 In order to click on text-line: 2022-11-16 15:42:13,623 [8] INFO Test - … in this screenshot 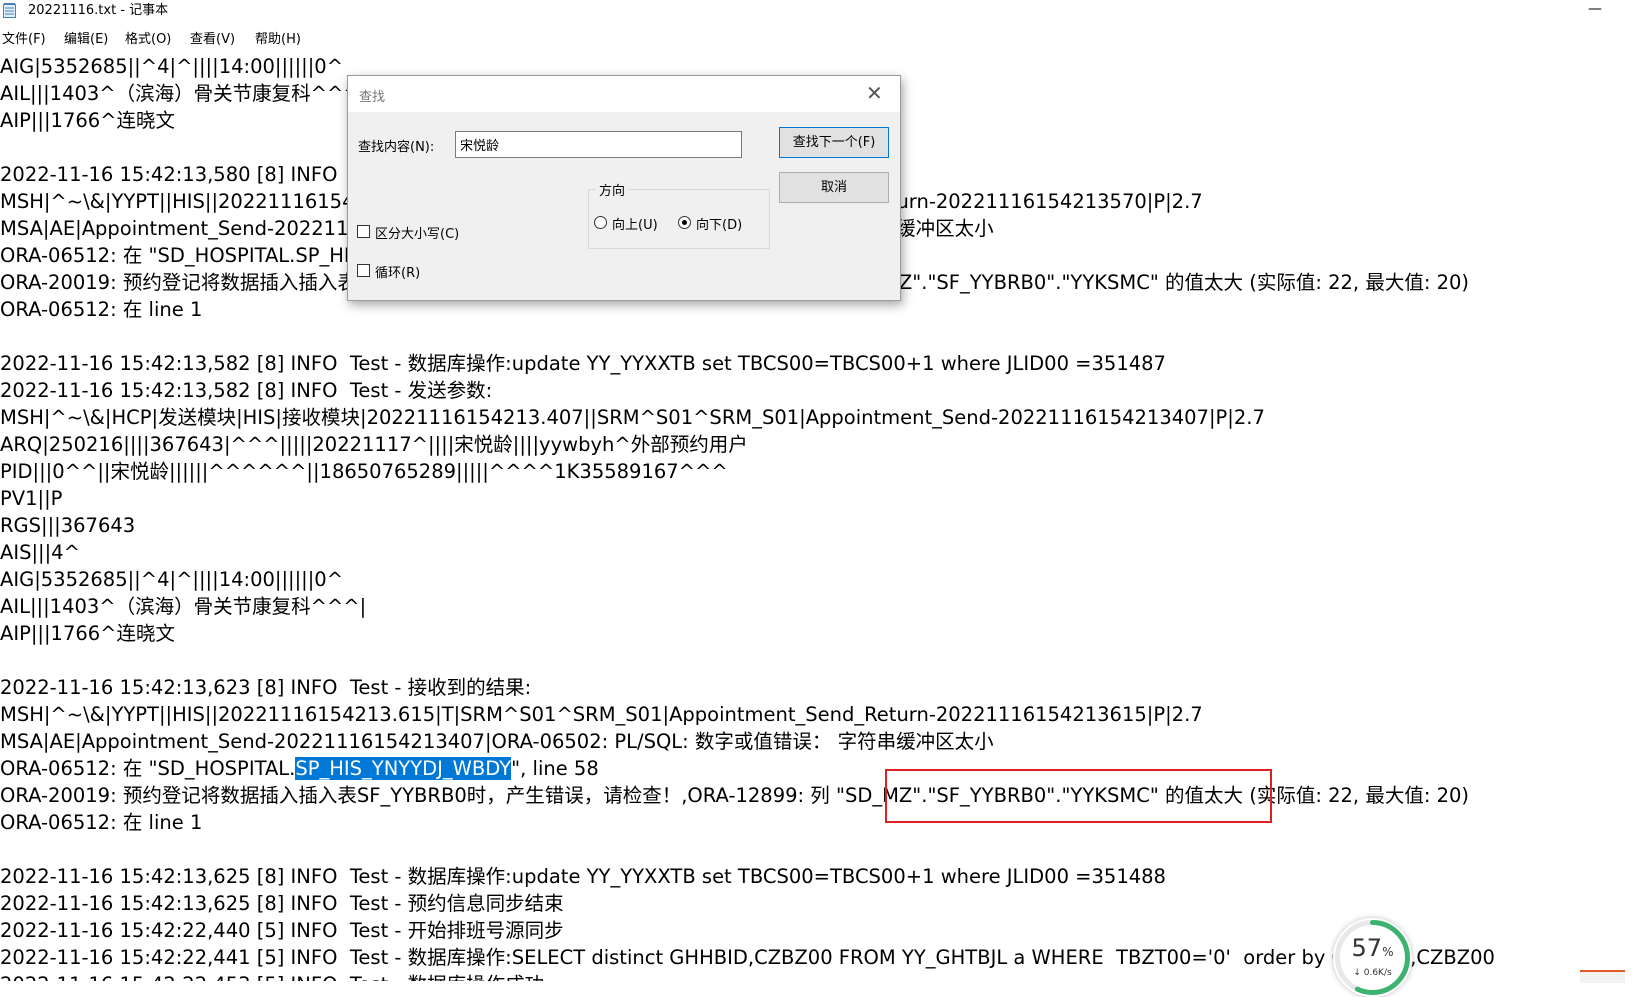, I will do `click(266, 687)`.